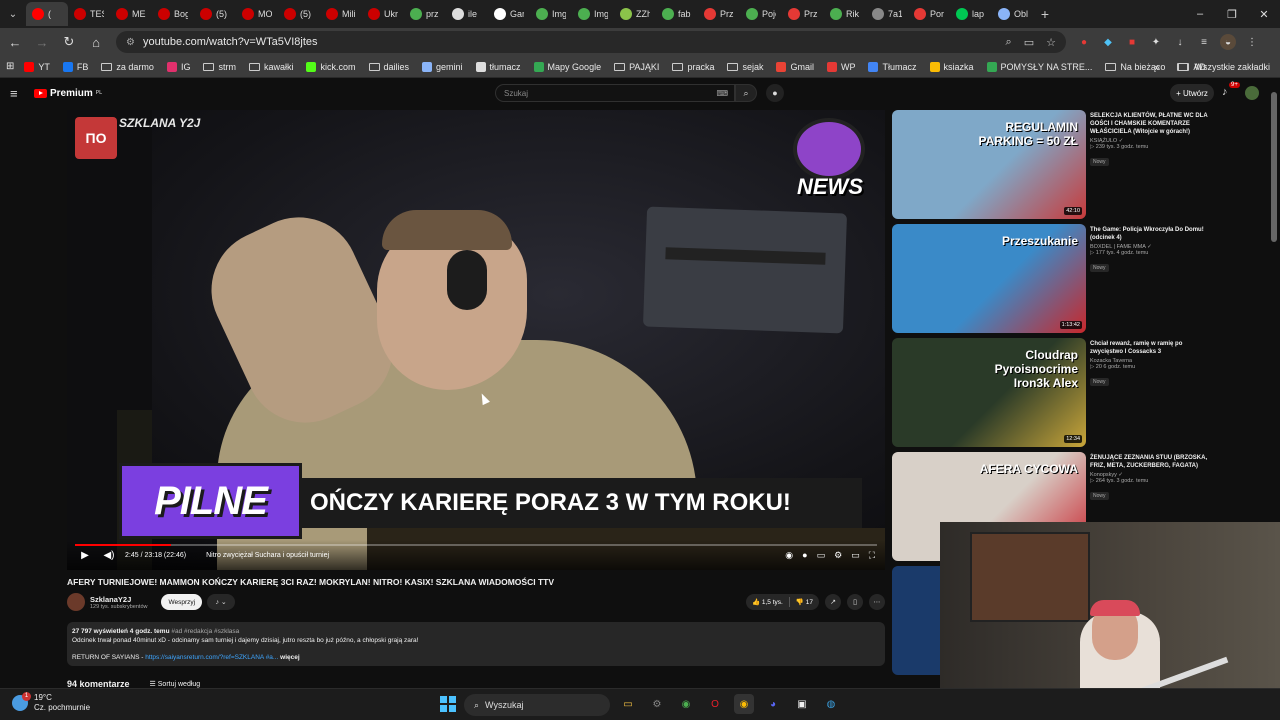 The width and height of the screenshot is (1280, 720). What do you see at coordinates (929, 14) in the screenshot?
I see `browser-tab: Por` at bounding box center [929, 14].